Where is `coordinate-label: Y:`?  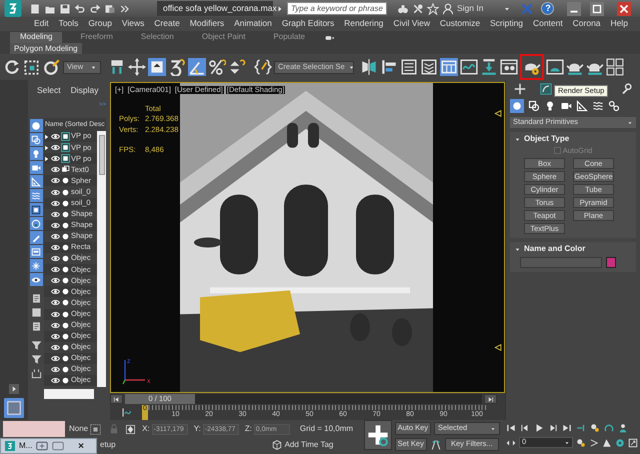 coordinate-label: Y: is located at coordinates (197, 429).